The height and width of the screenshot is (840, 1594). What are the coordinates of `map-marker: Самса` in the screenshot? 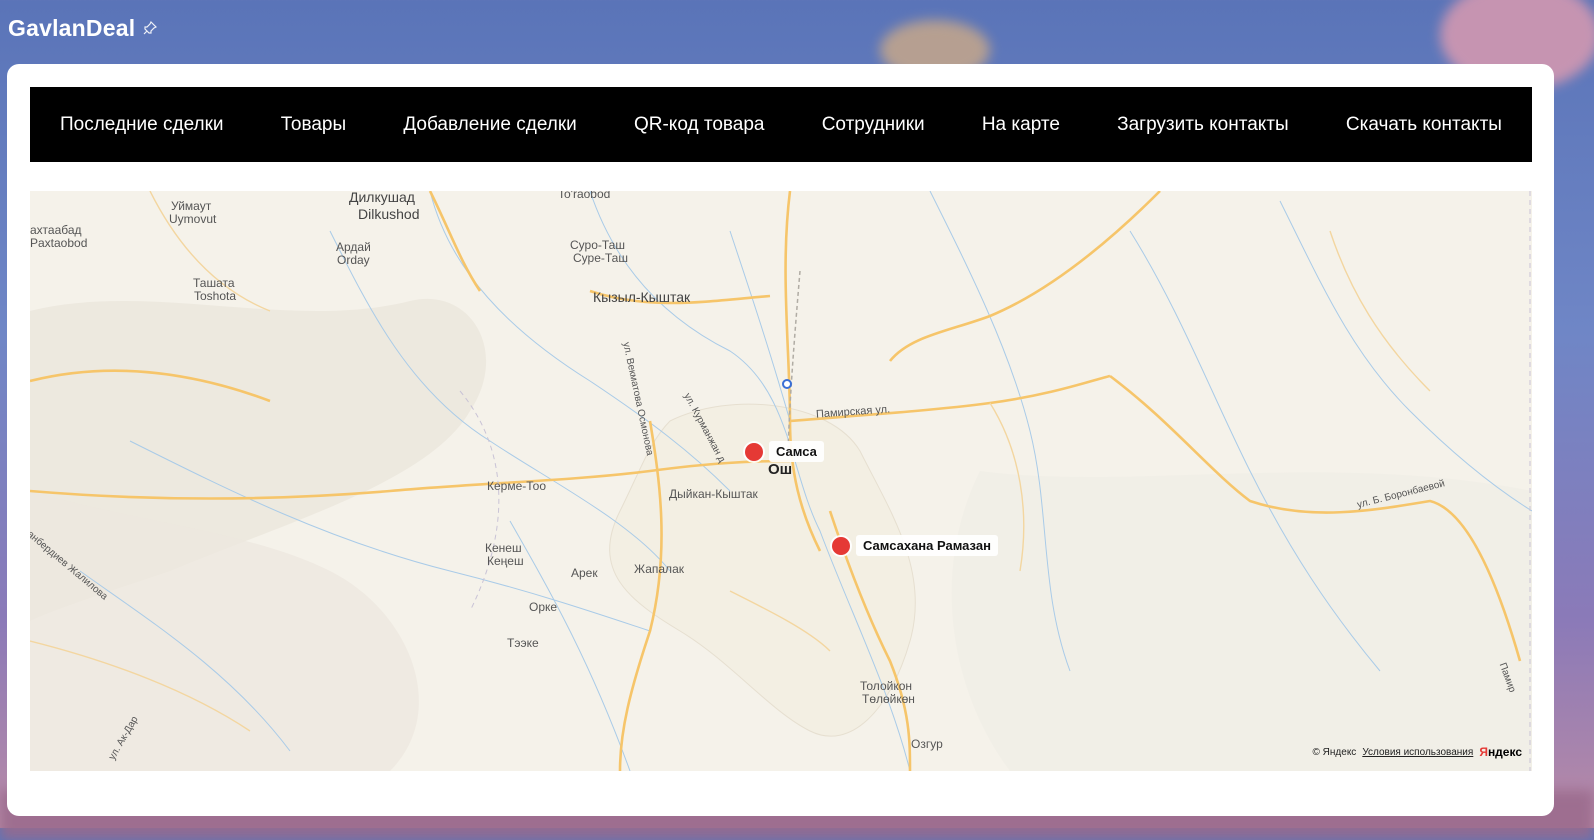 It's located at (784, 451).